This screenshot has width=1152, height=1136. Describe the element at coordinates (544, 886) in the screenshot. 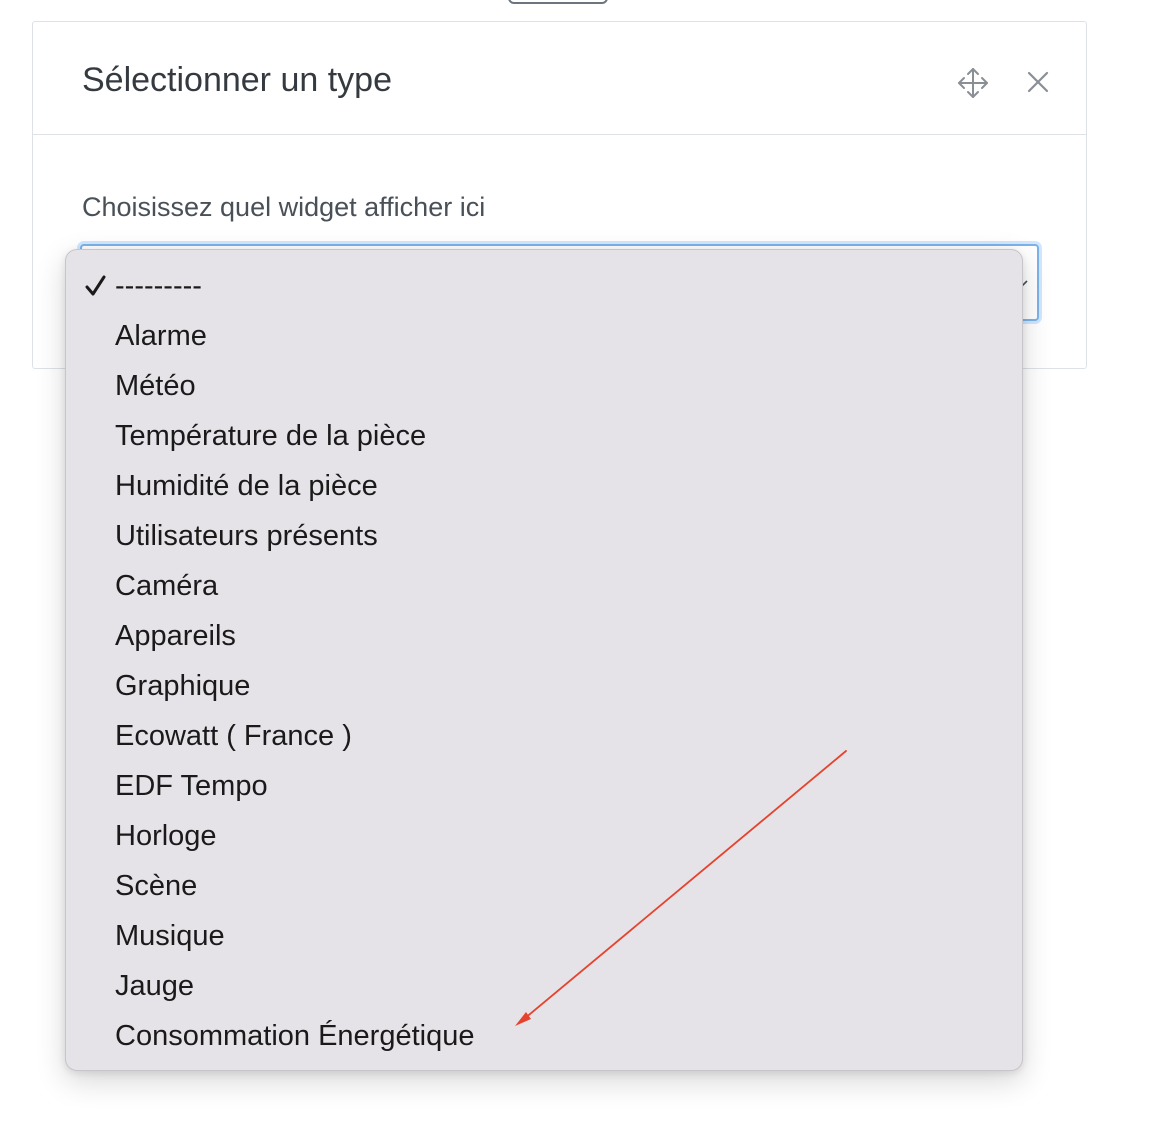

I see `dropdown-option: Scène` at that location.